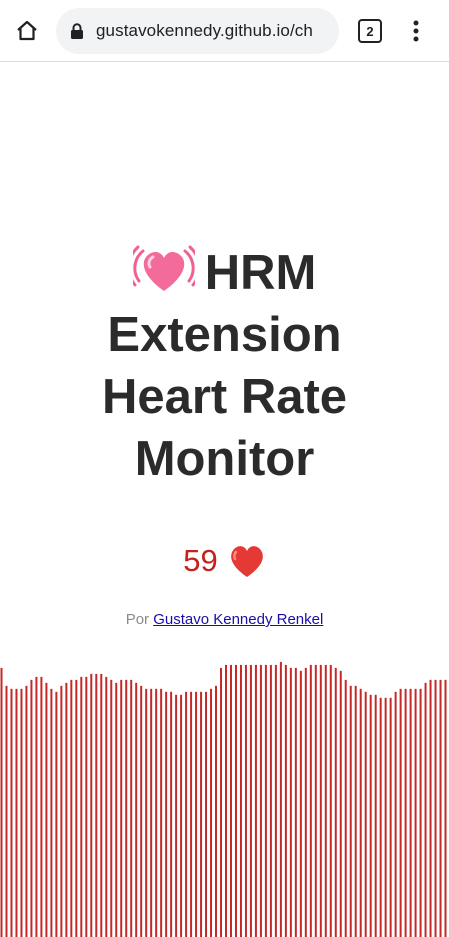  Describe the element at coordinates (204, 30) in the screenshot. I see `url-text: gustavokennedy.github.io/ch` at that location.